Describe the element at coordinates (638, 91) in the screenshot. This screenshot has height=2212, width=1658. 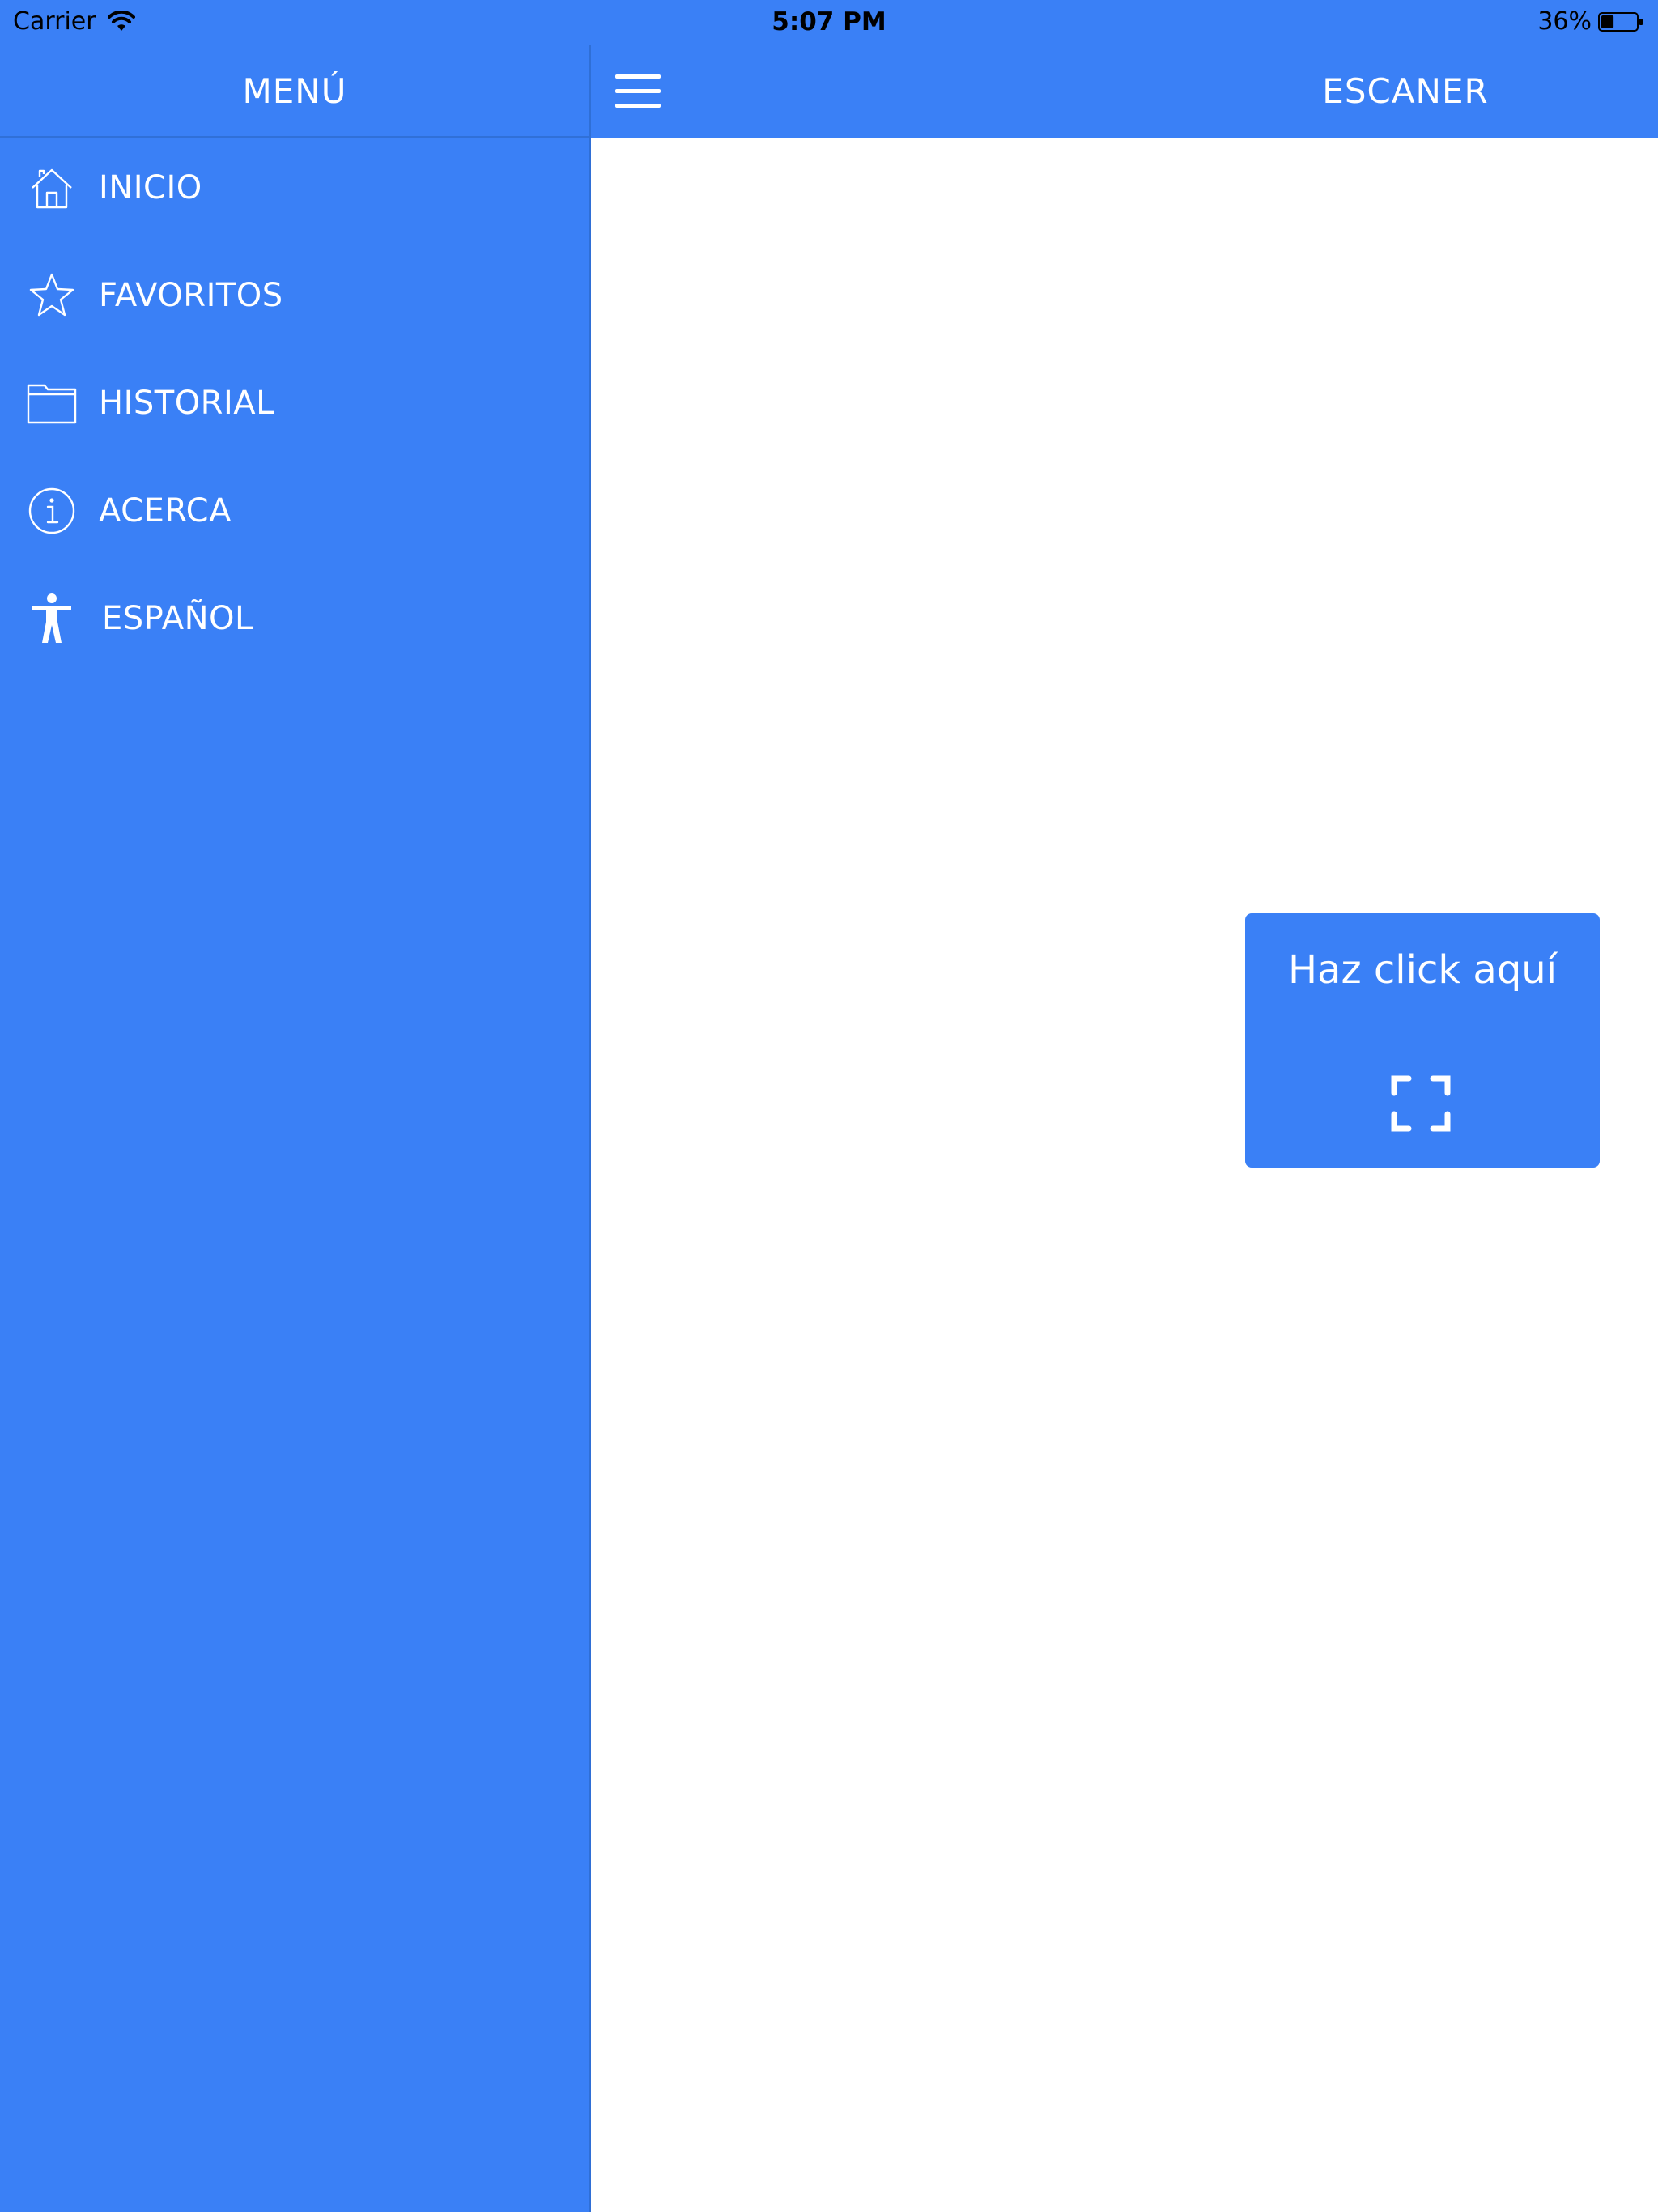
I see `hamburger-icon` at that location.